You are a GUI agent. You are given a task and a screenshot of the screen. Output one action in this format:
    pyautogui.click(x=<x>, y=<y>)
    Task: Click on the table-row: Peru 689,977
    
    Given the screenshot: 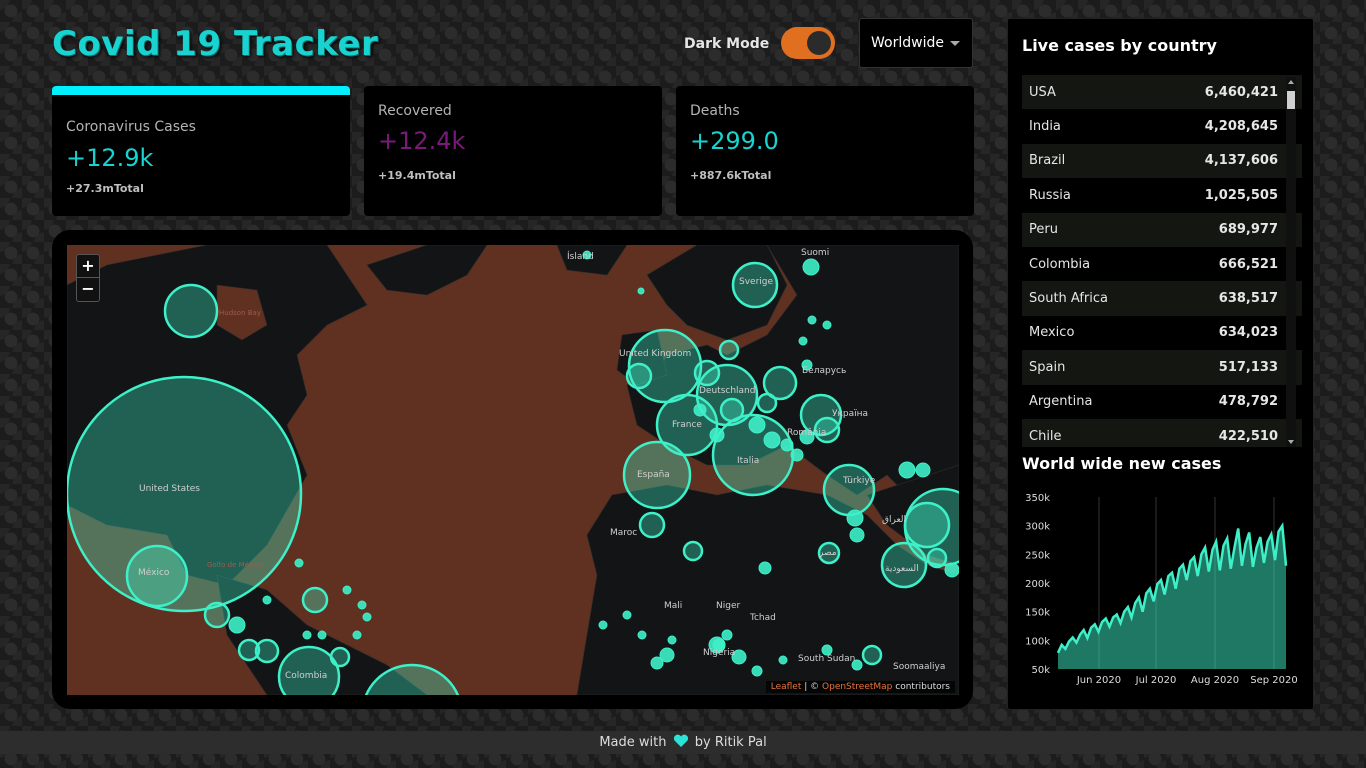 What is the action you would take?
    pyautogui.click(x=1162, y=229)
    